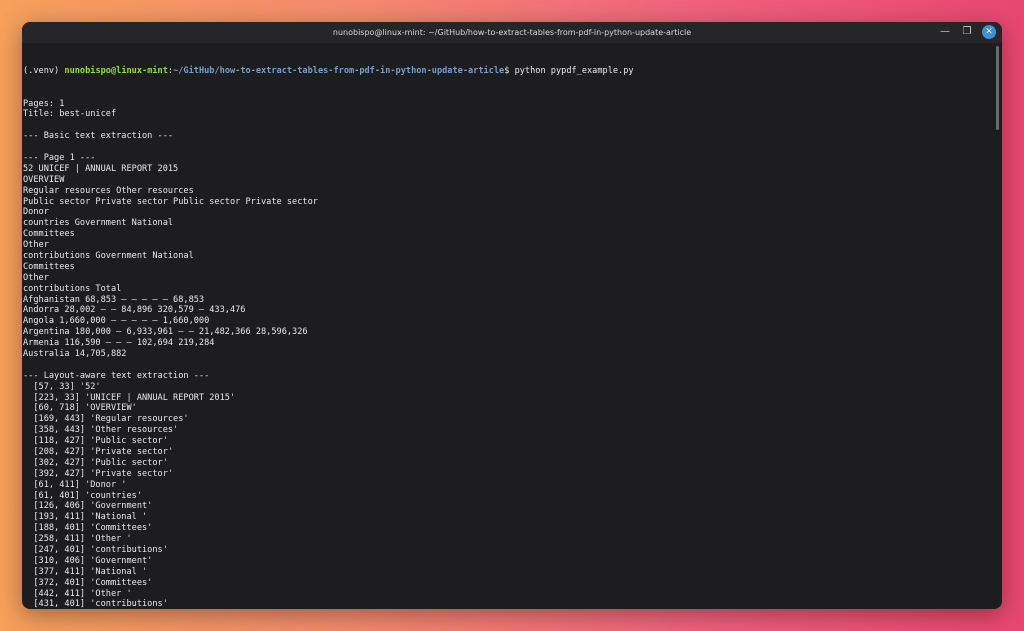  What do you see at coordinates (116, 375) in the screenshot?
I see `output-line: --- Layout-aware text extraction ---` at bounding box center [116, 375].